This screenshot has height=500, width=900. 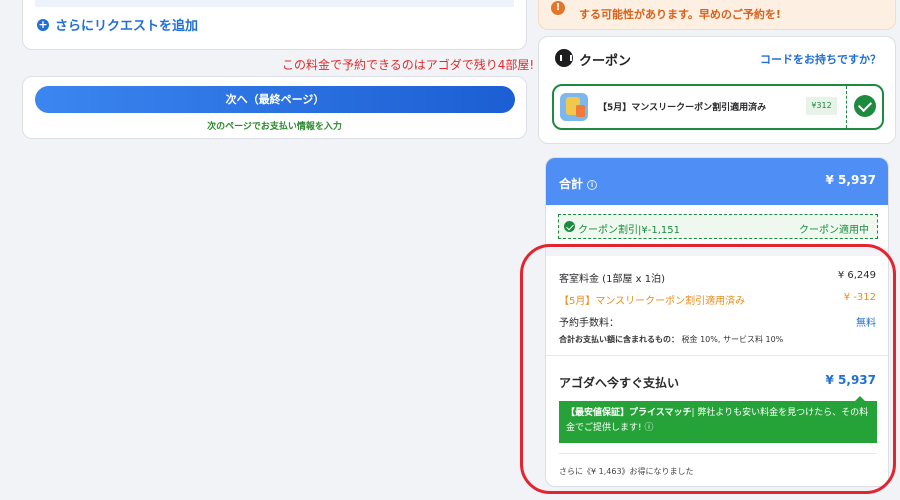 I want to click on booking-notice: ! する可能性があります。早めのご予約を!, so click(x=717, y=15).